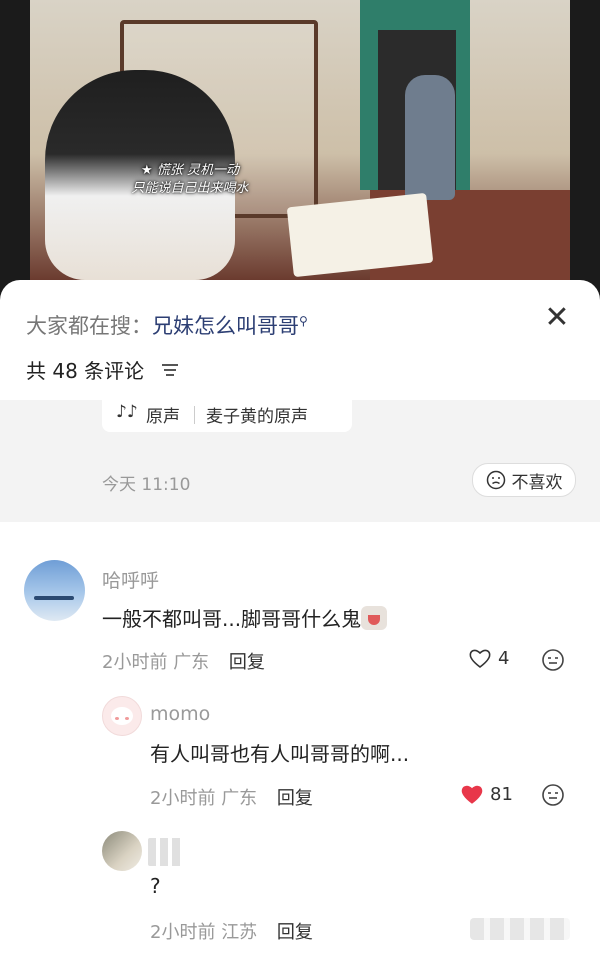  Describe the element at coordinates (155, 886) in the screenshot. I see `comment-text: ?` at that location.